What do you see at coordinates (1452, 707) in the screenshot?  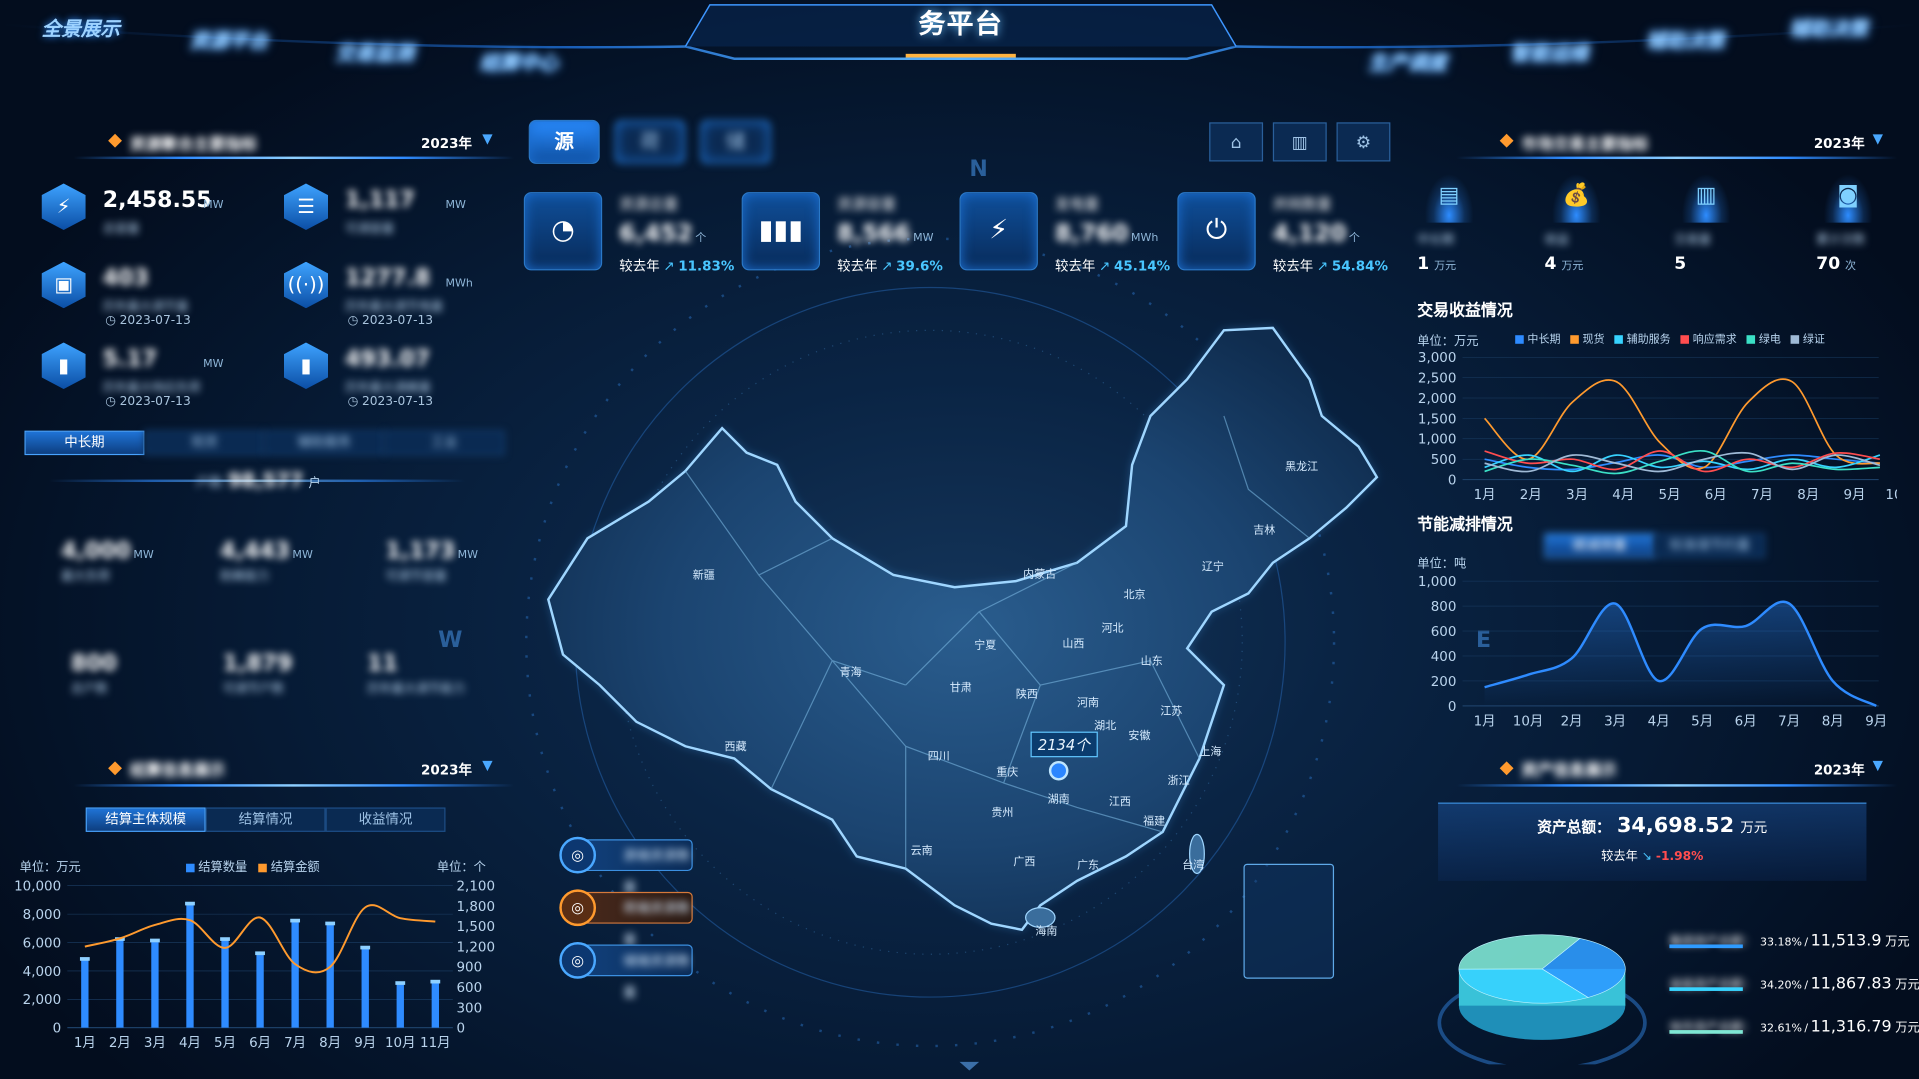 I see `y-tick-label: 0` at bounding box center [1452, 707].